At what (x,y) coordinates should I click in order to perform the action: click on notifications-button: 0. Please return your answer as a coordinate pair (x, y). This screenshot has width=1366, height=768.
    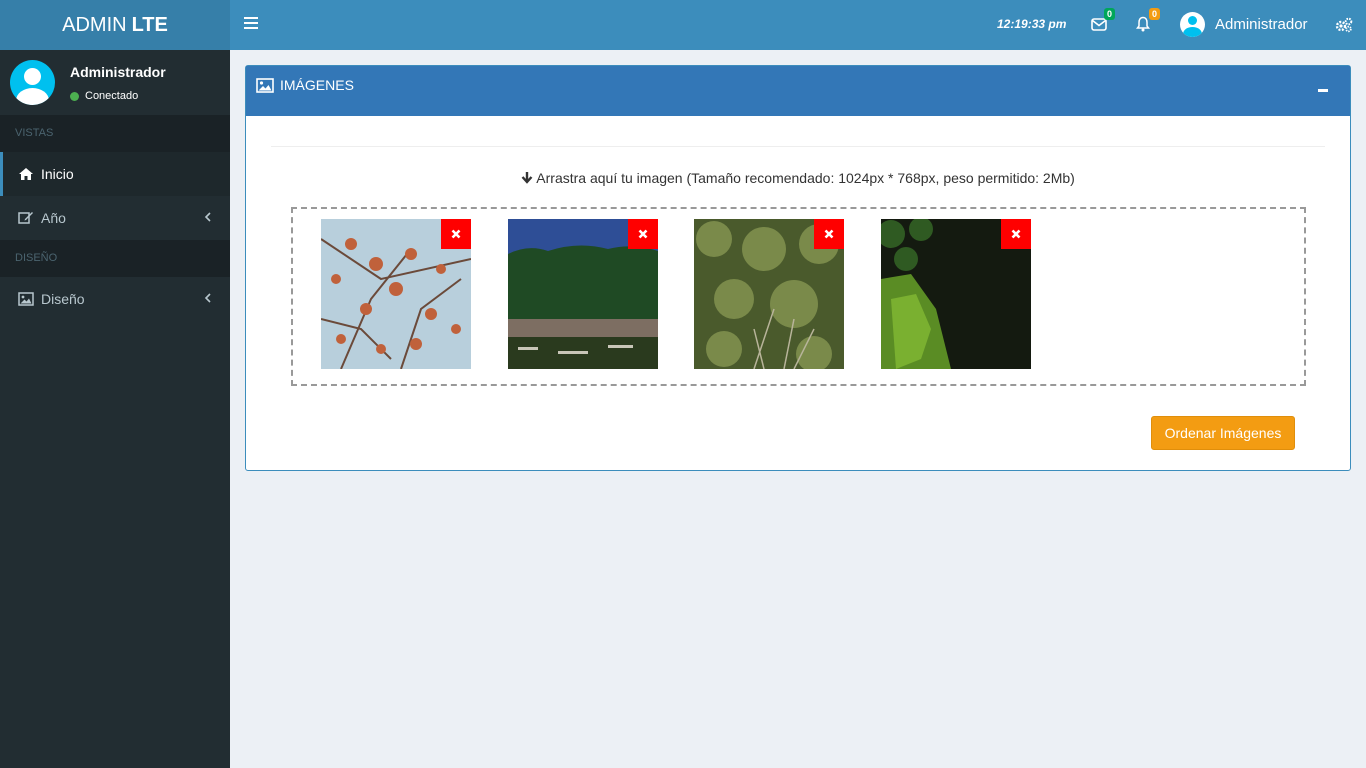
    Looking at the image, I should click on (1148, 21).